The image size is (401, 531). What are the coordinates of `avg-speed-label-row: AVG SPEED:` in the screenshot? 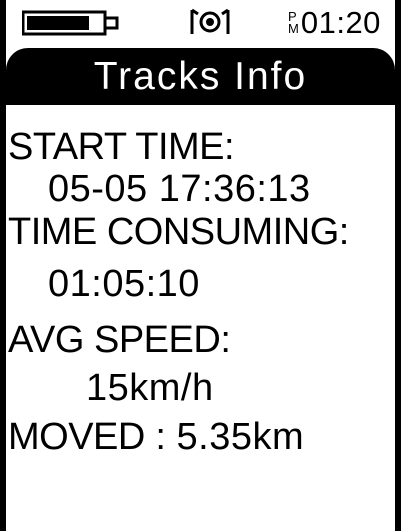 It's located at (119, 340).